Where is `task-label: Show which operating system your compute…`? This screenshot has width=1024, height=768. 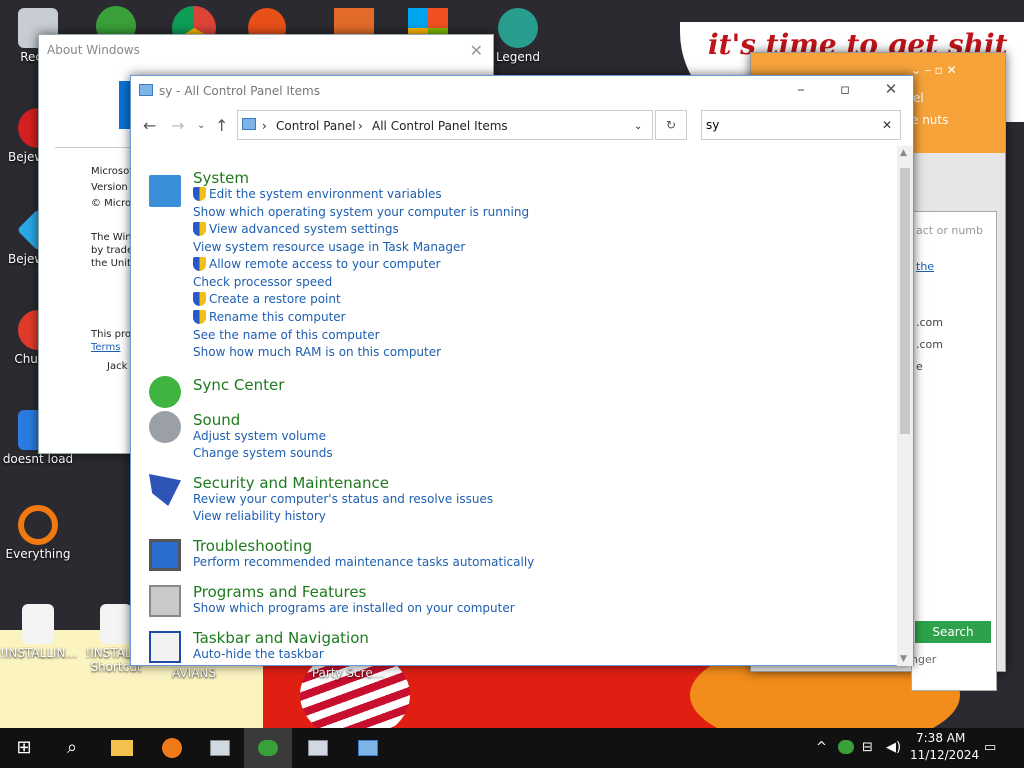 task-label: Show which operating system your compute… is located at coordinates (361, 212).